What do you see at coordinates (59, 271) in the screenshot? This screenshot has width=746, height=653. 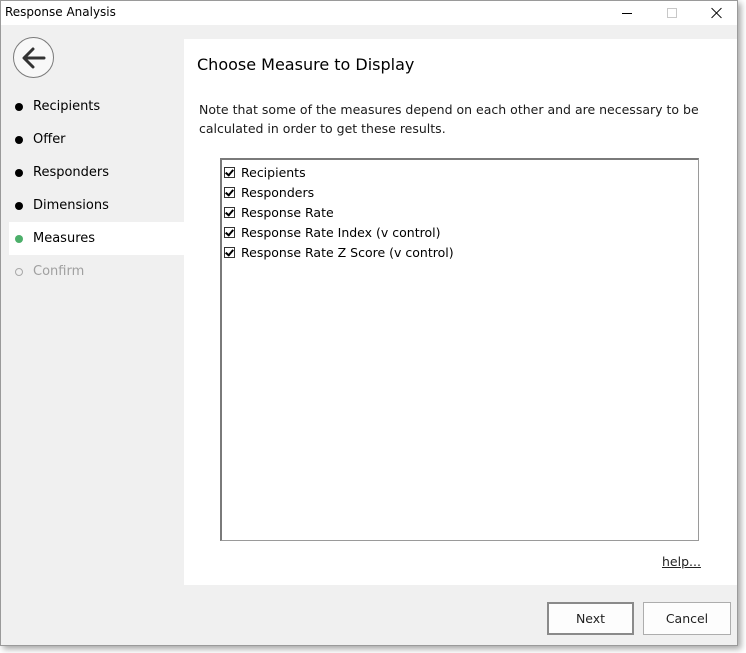 I see `step-label: Confirm` at bounding box center [59, 271].